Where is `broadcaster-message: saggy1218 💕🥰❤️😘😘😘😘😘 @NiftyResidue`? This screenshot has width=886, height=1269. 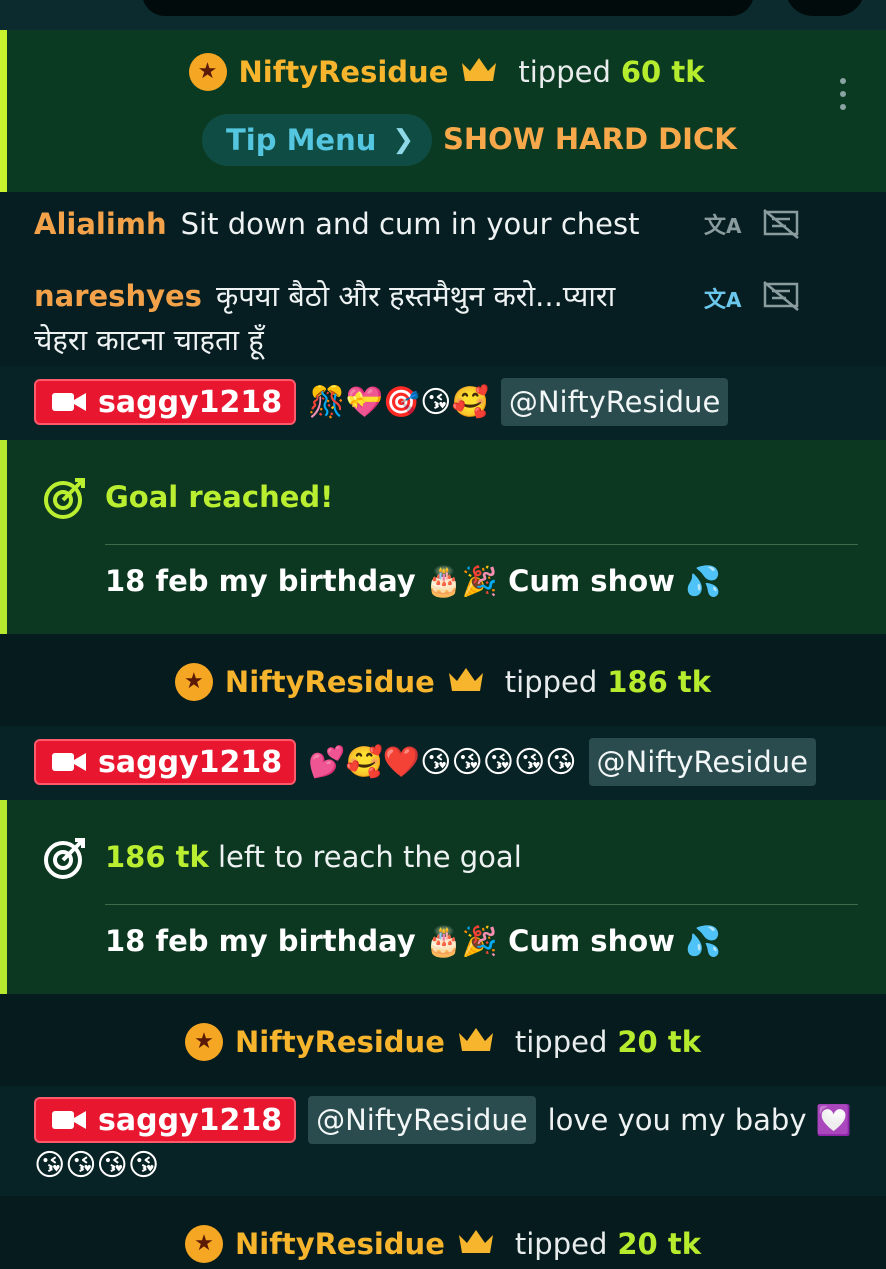
broadcaster-message: saggy1218 💕🥰❤️😘😘😘😘😘 @NiftyResidue is located at coordinates (443, 763).